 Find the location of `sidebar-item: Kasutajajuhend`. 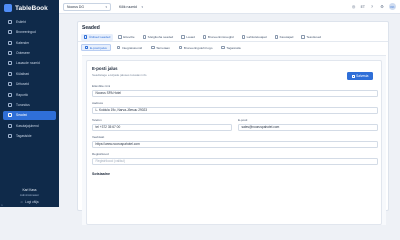

sidebar-item: Kasutajajuhend is located at coordinates (29, 126).